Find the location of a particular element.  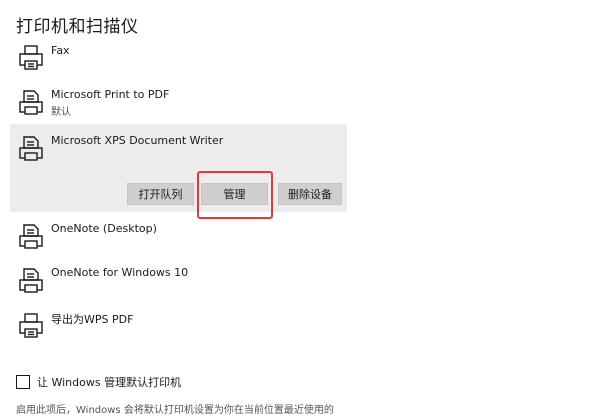

device-name: 导出为WPS PDF is located at coordinates (92, 319).